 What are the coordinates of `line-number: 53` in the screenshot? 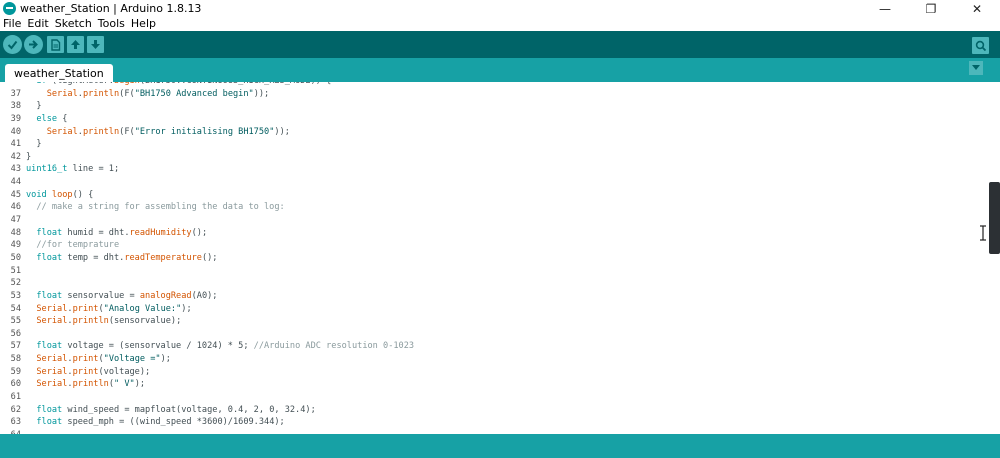 It's located at (15, 295).